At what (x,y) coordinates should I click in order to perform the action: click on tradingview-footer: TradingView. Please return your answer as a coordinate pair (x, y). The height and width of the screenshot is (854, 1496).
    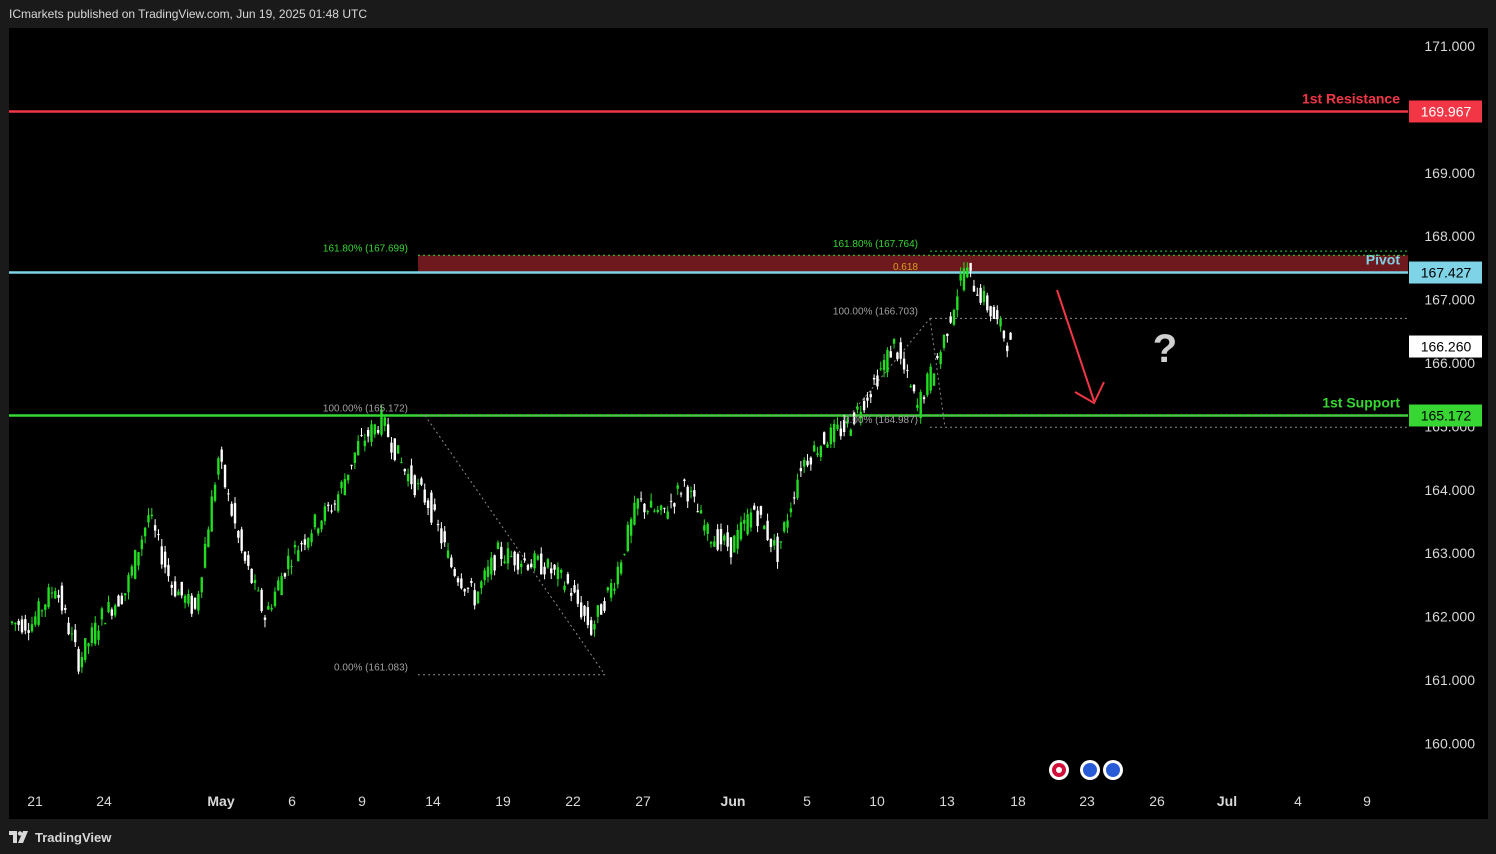
    Looking at the image, I should click on (60, 837).